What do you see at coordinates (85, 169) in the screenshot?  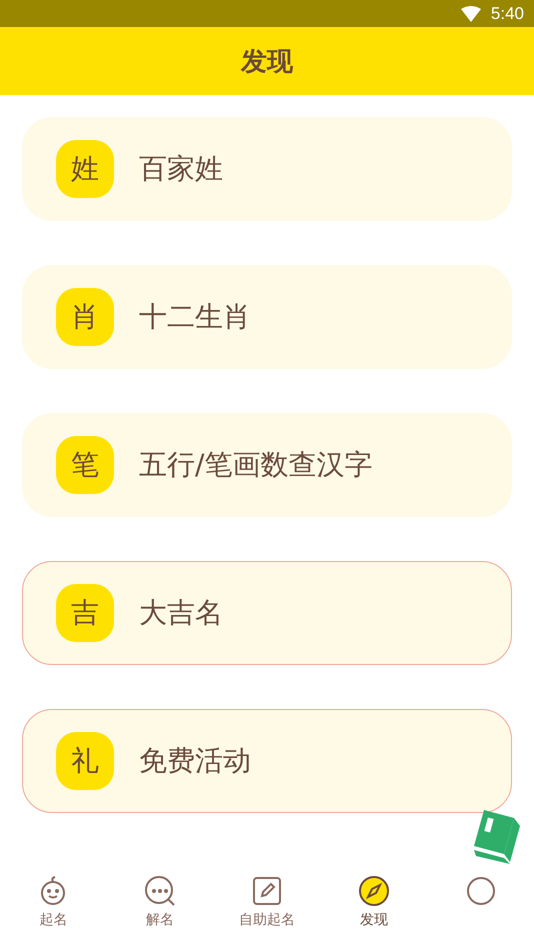 I see `badge-icon: 姓` at bounding box center [85, 169].